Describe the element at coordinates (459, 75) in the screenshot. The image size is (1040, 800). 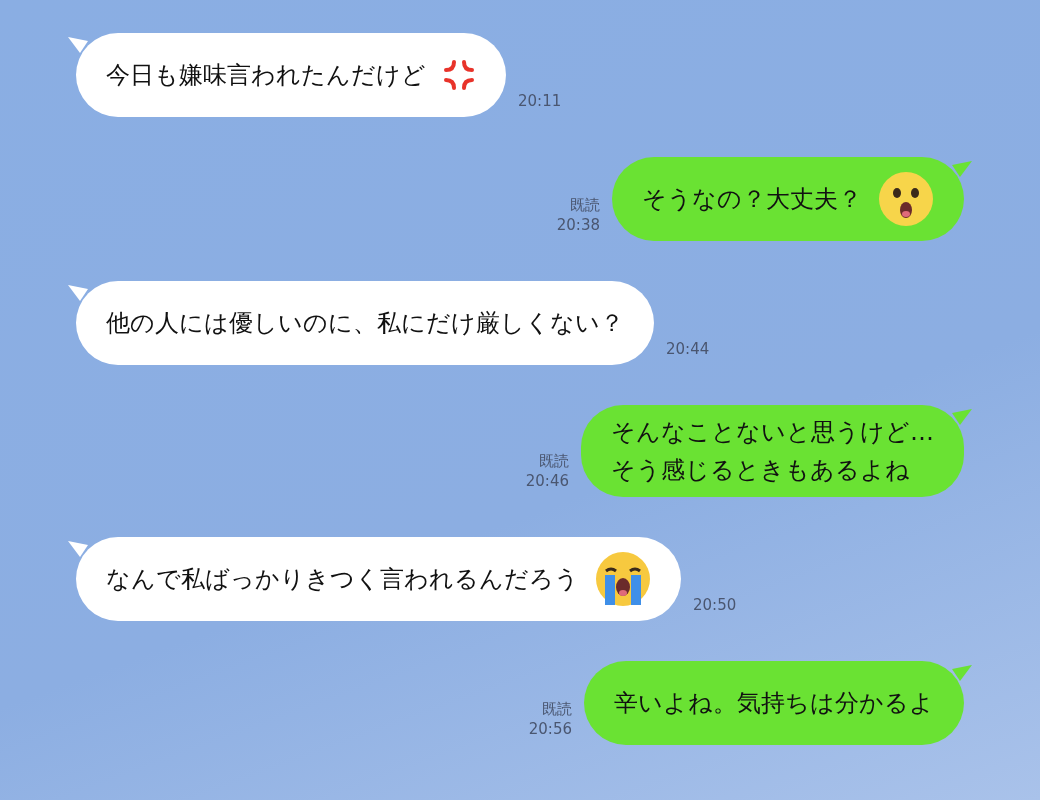
I see `anger-icon` at that location.